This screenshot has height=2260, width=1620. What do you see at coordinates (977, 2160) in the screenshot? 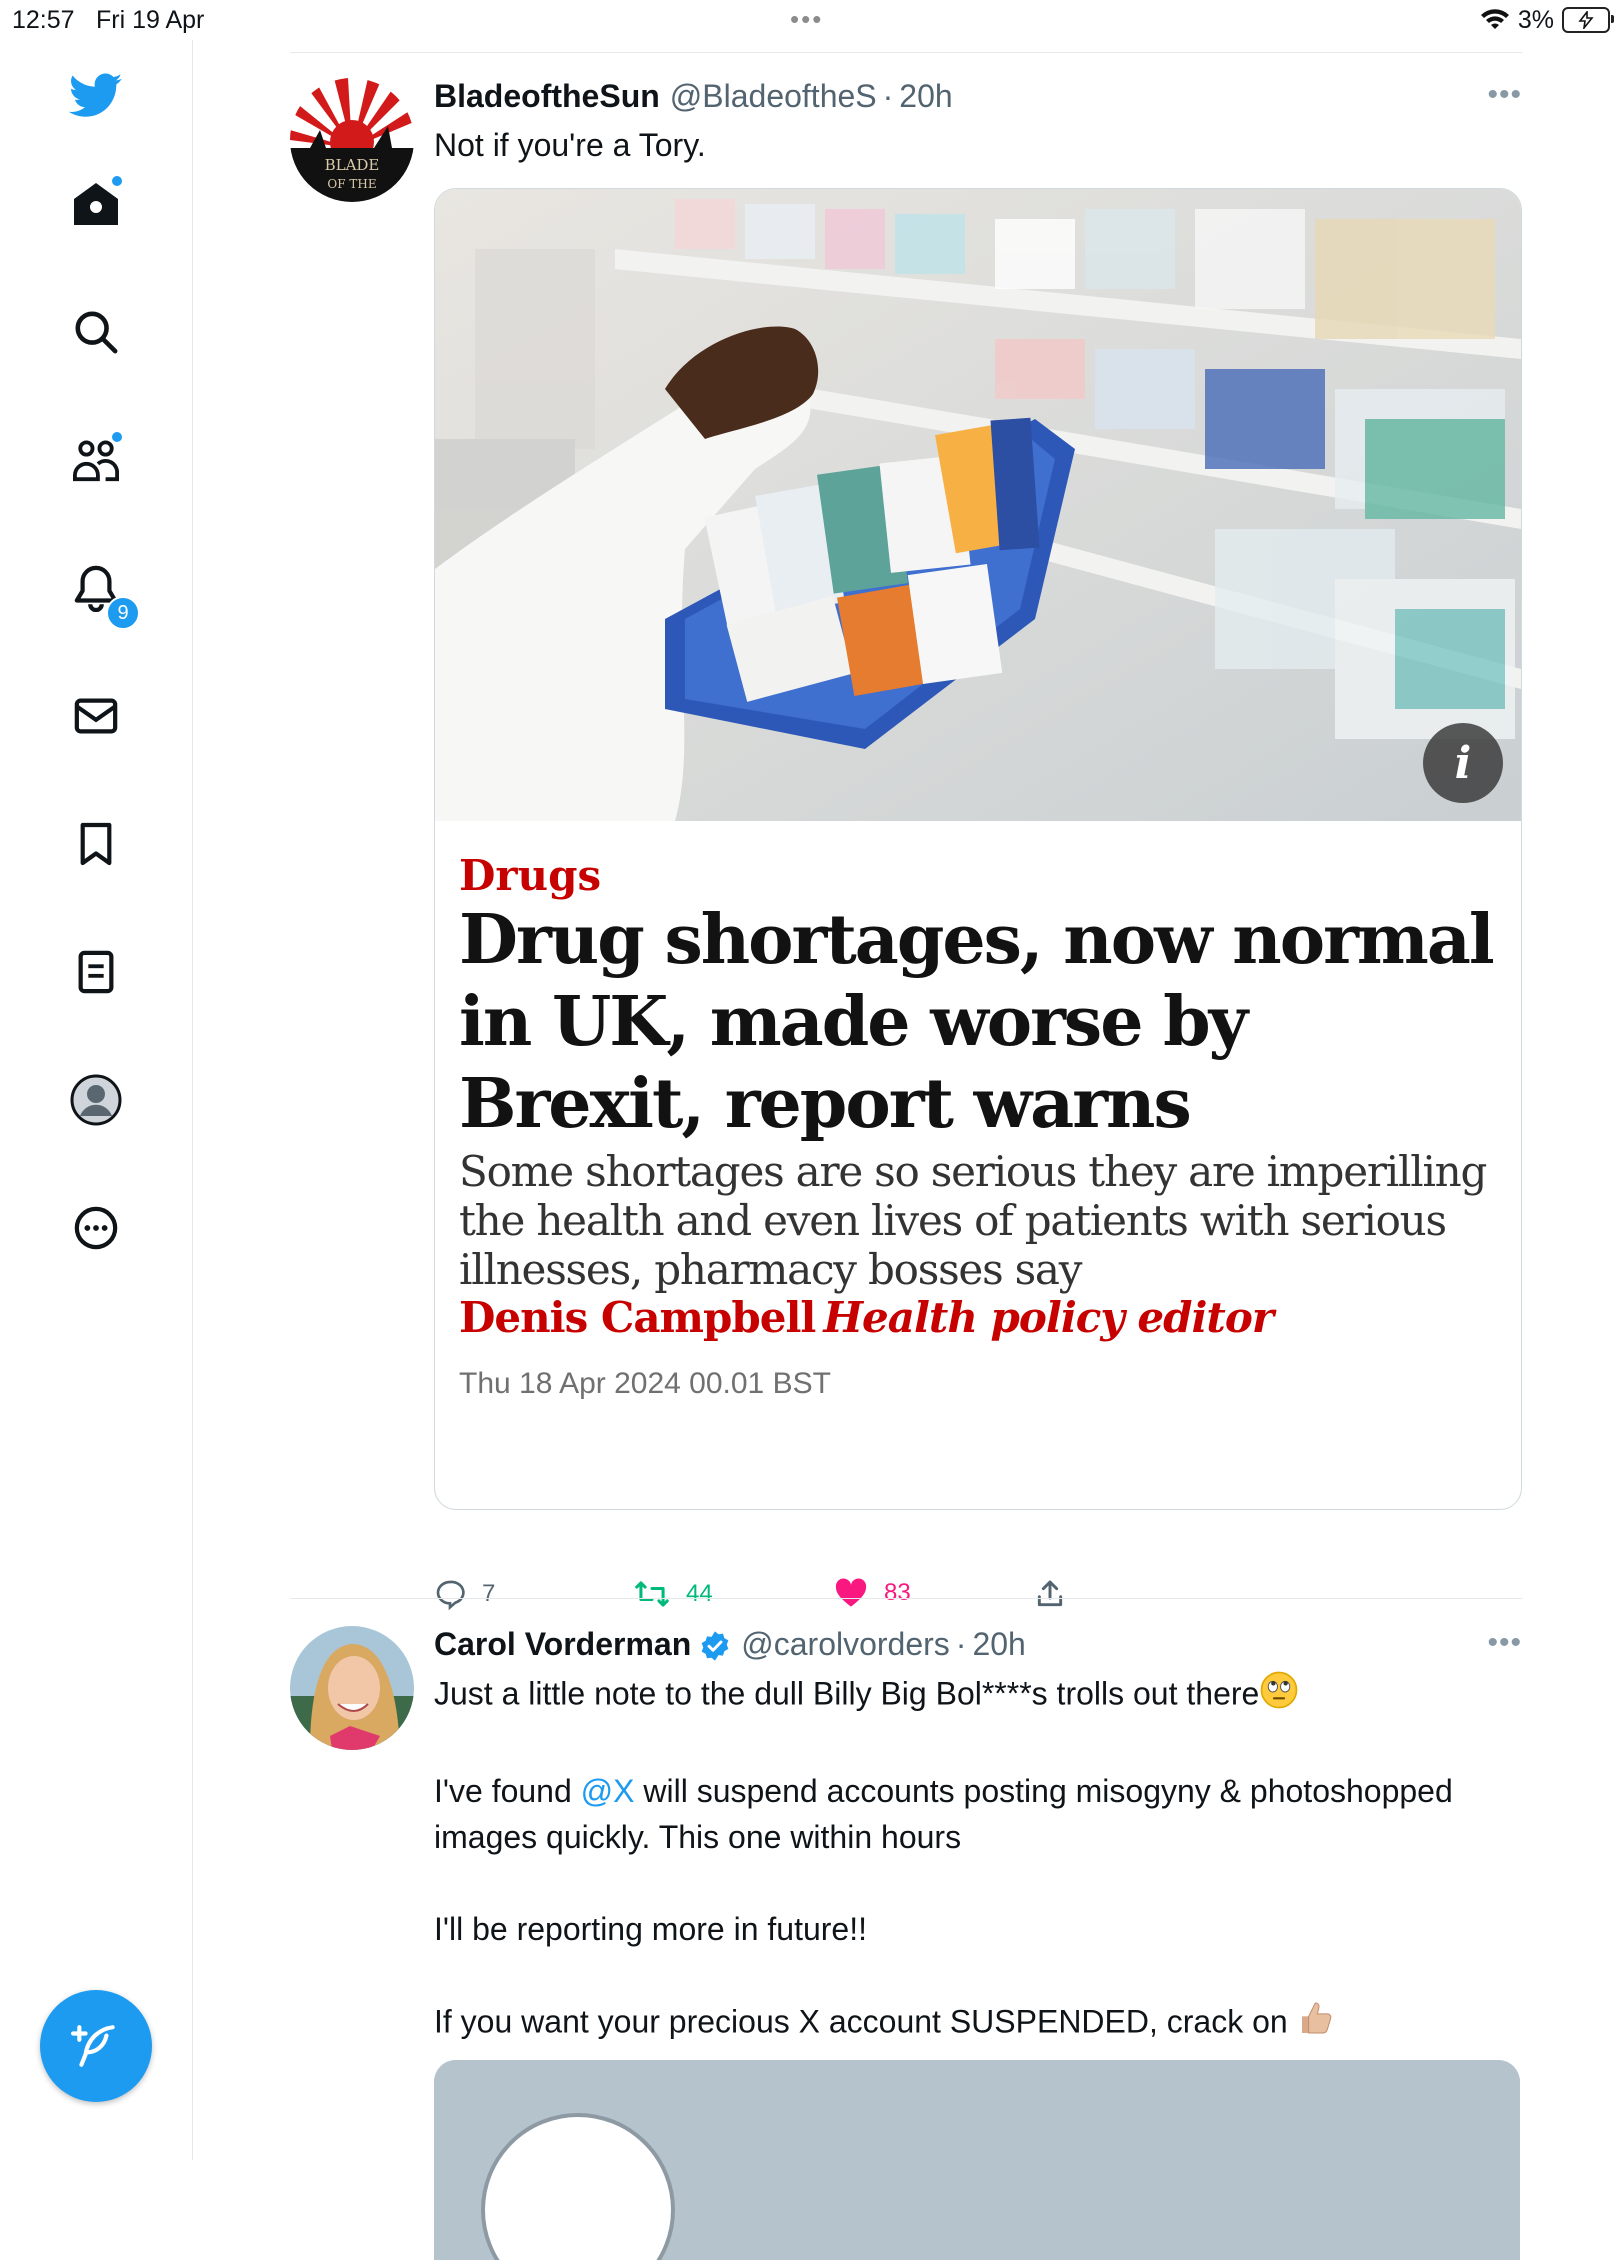
I see `tweet-media-image` at bounding box center [977, 2160].